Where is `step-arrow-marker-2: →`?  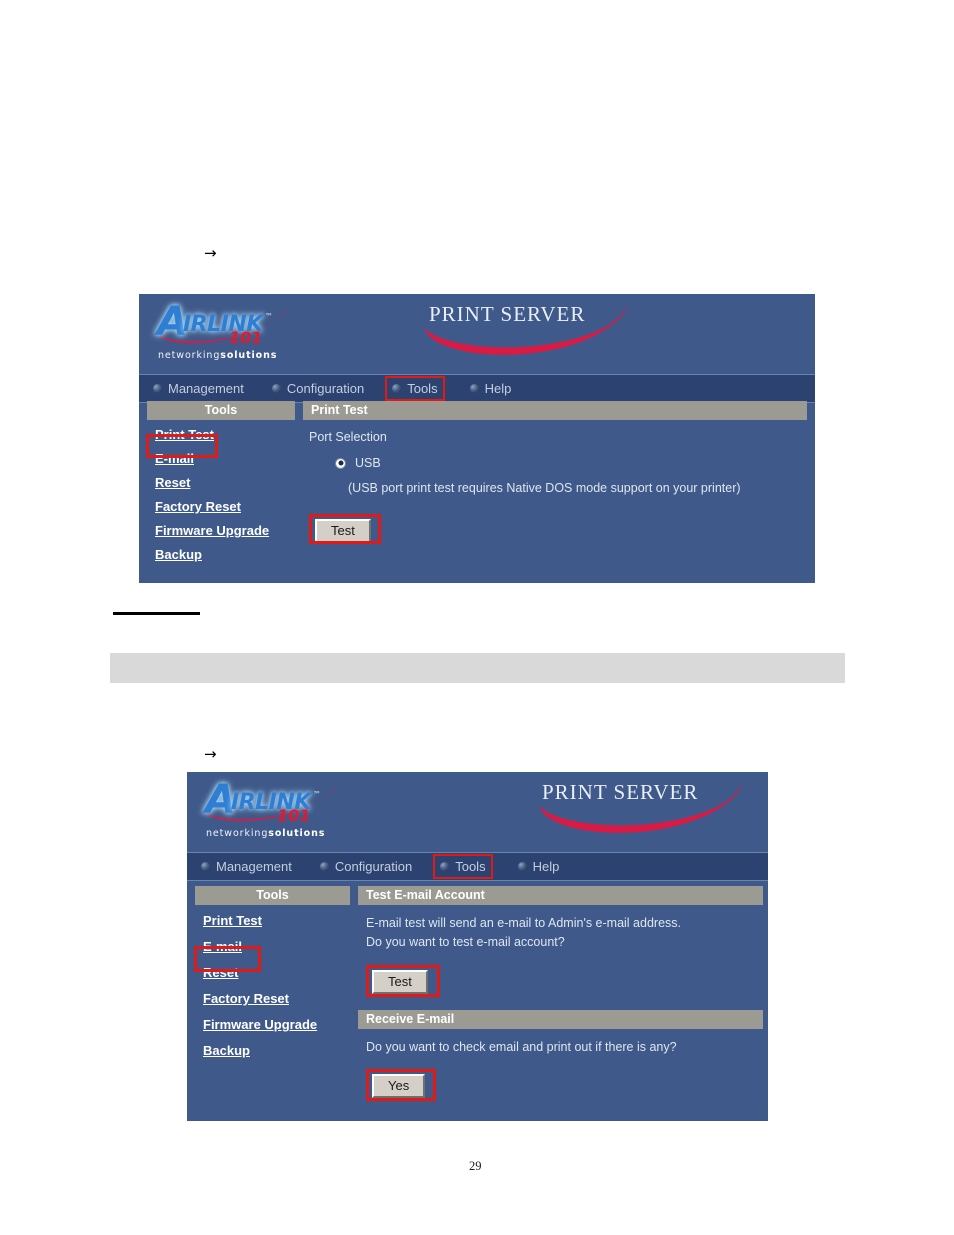
step-arrow-marker-2: → is located at coordinates (210, 754).